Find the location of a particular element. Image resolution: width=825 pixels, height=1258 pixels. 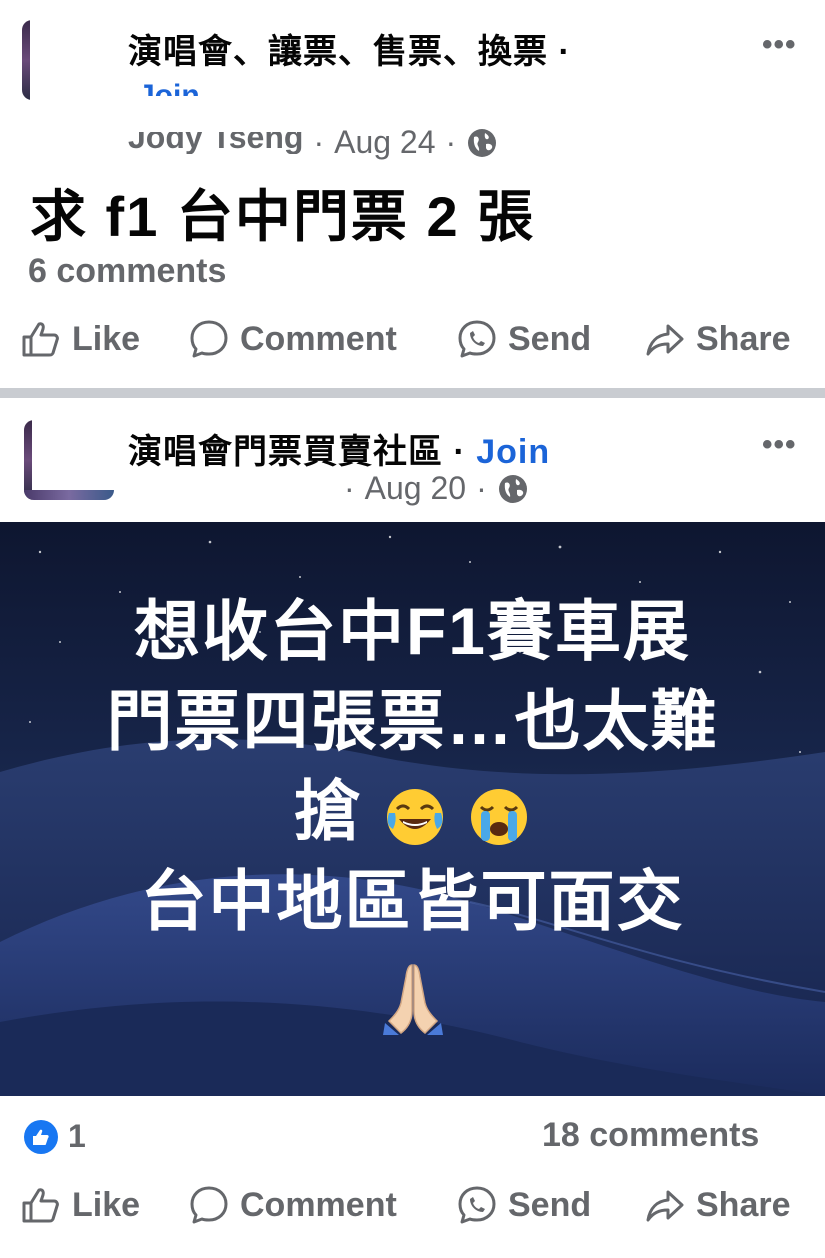

post-meta: · Aug 20 · is located at coordinates (436, 488).